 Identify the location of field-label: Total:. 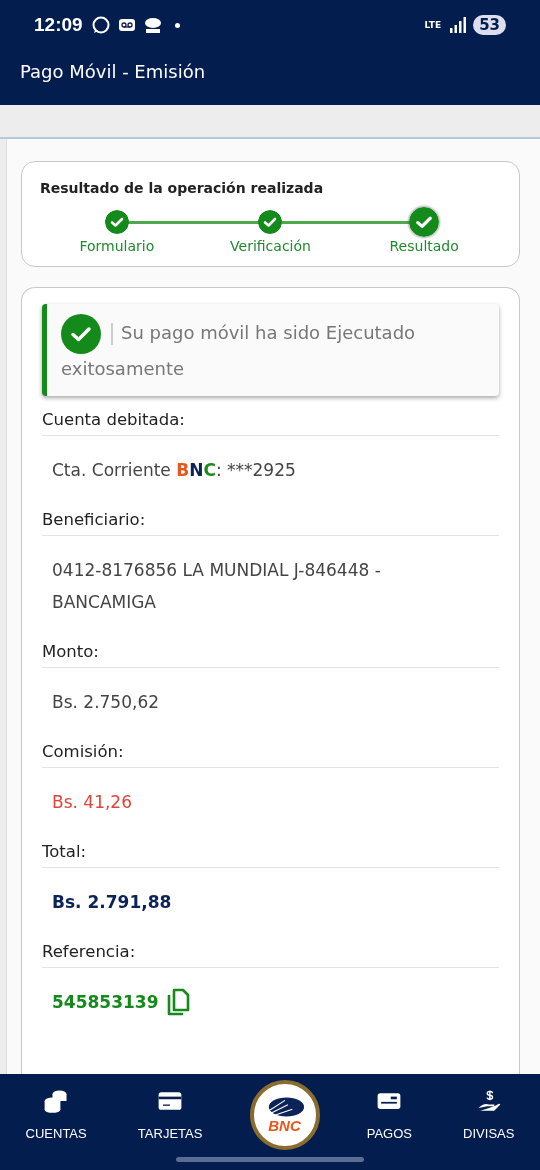
(270, 848).